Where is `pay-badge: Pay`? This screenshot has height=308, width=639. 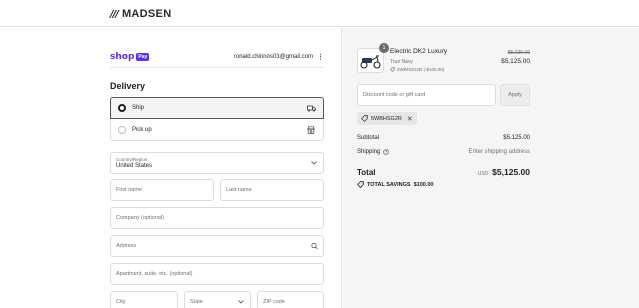
pay-badge: Pay is located at coordinates (143, 57).